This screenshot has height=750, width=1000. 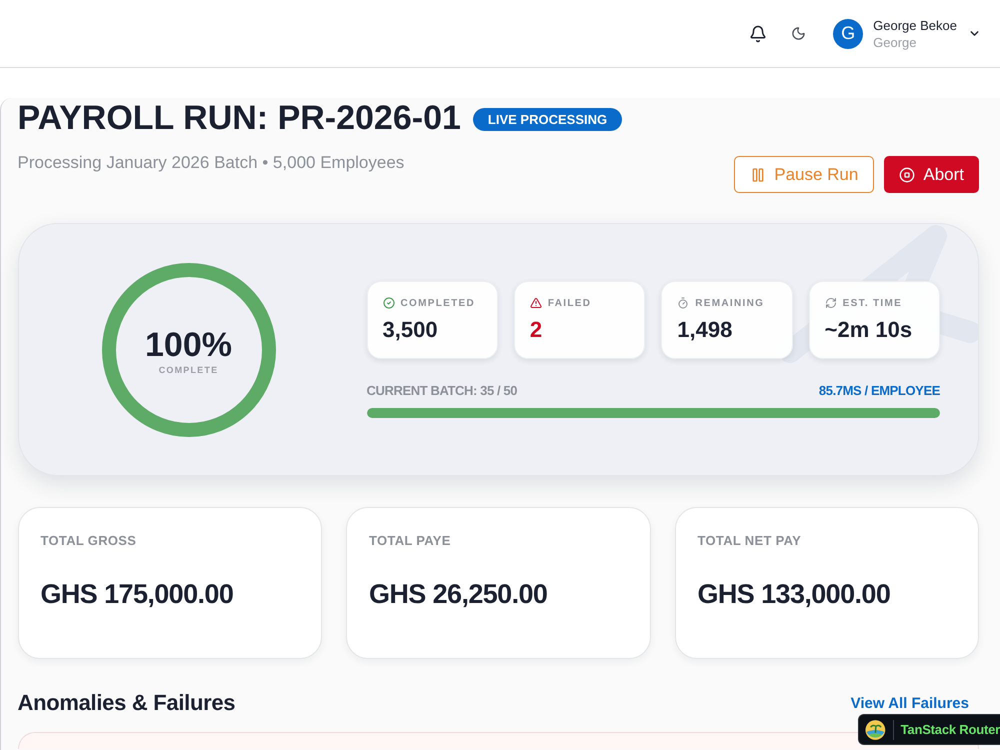 What do you see at coordinates (188, 345) in the screenshot?
I see `progress-percent: 100%` at bounding box center [188, 345].